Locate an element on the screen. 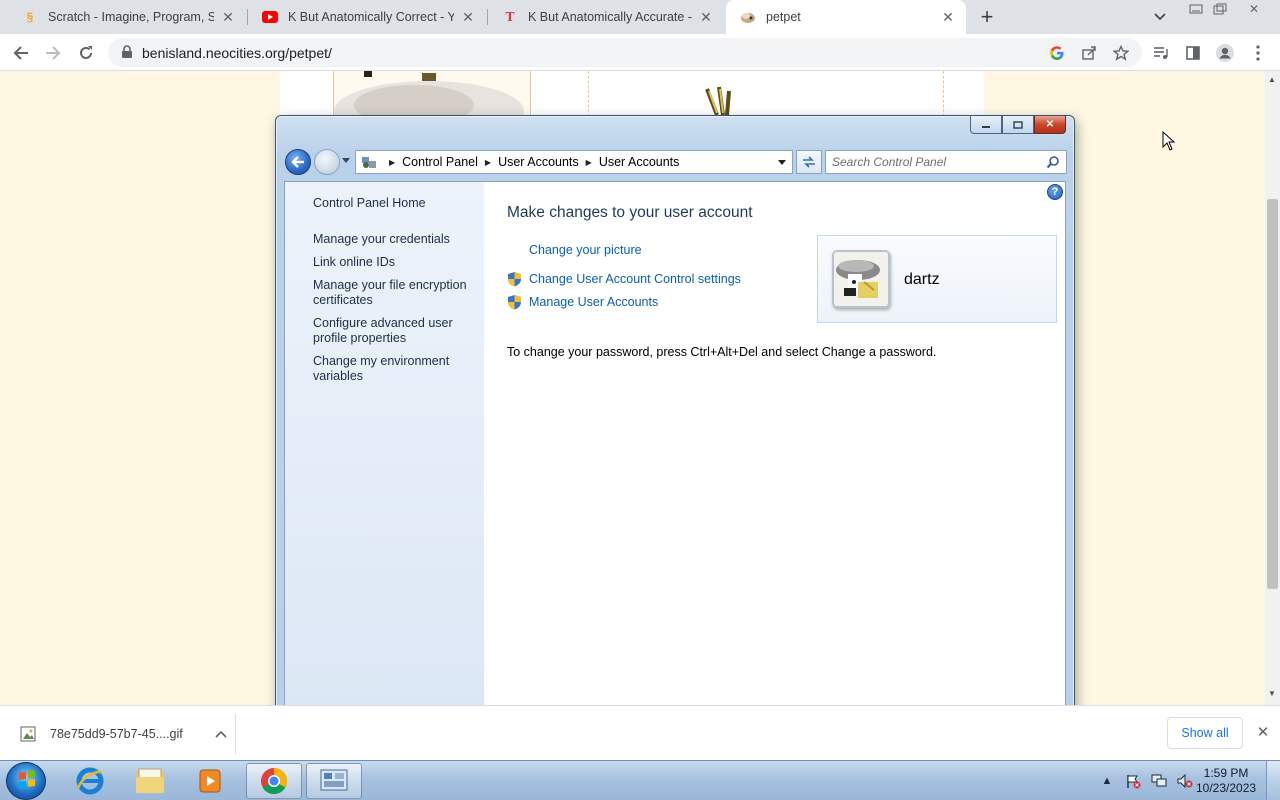 Image resolution: width=1280 pixels, height=800 pixels. breadcrumb-control-panel: Control Panel is located at coordinates (440, 162).